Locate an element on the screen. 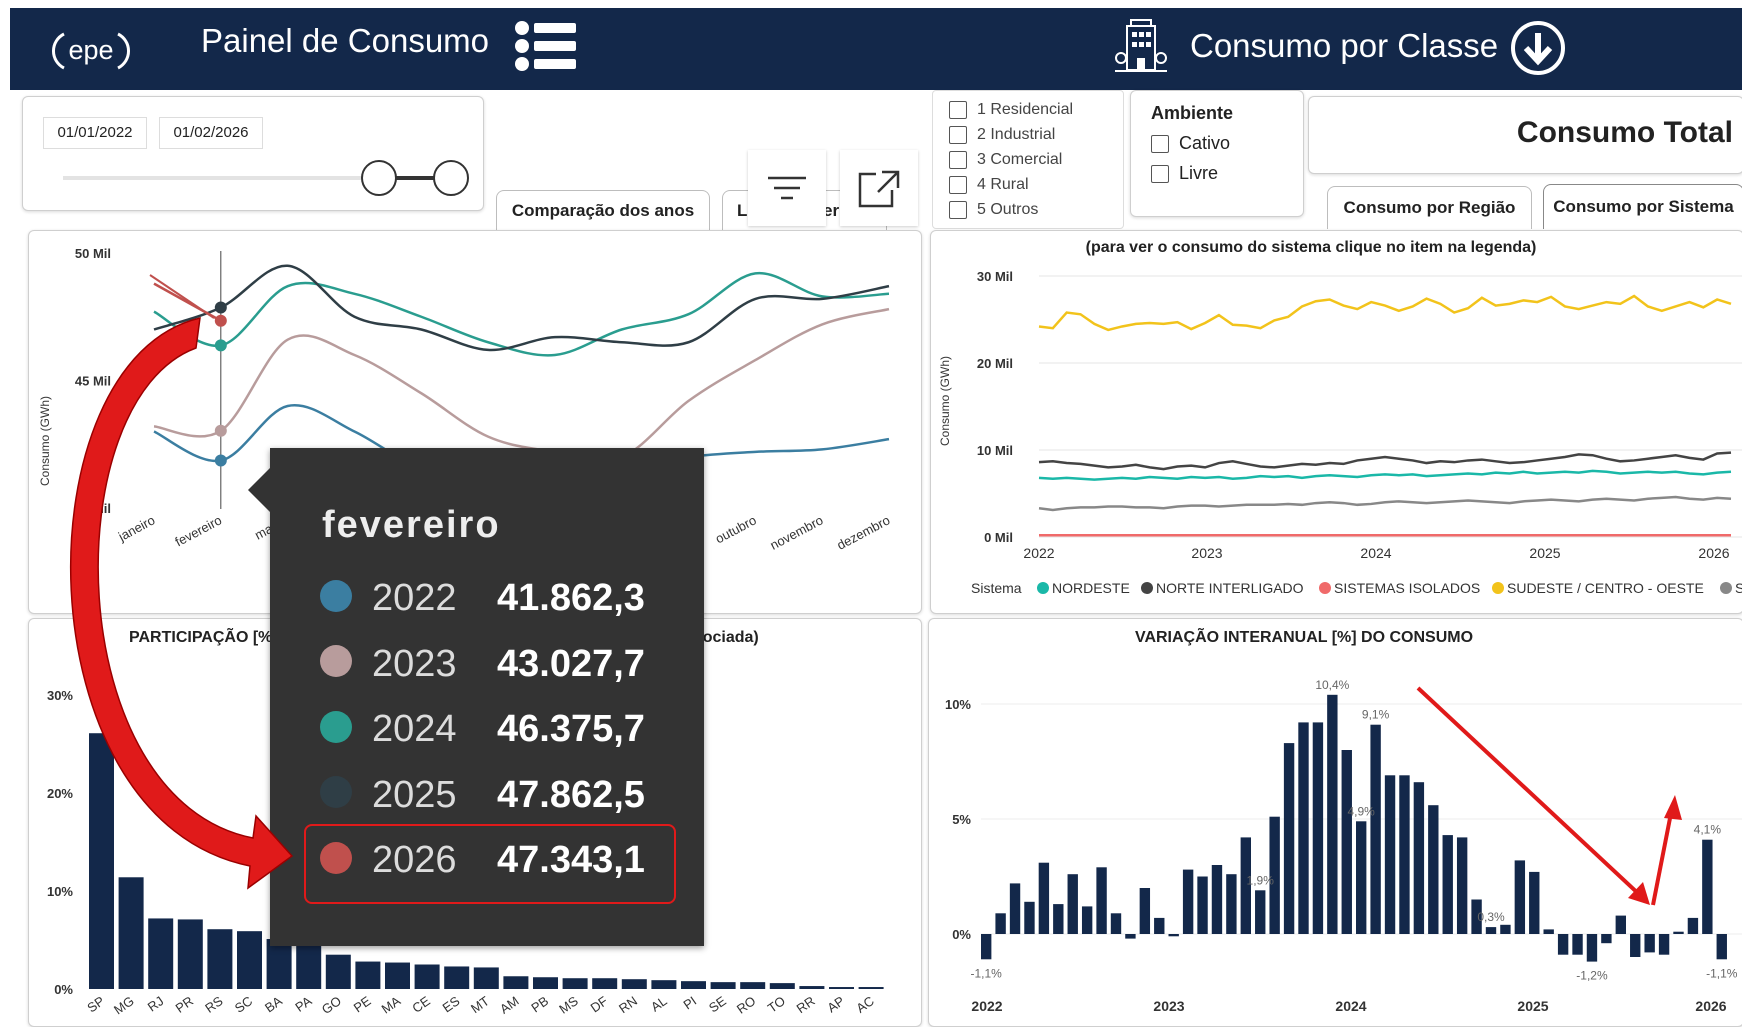  x-tick-label: RR is located at coordinates (806, 1004).